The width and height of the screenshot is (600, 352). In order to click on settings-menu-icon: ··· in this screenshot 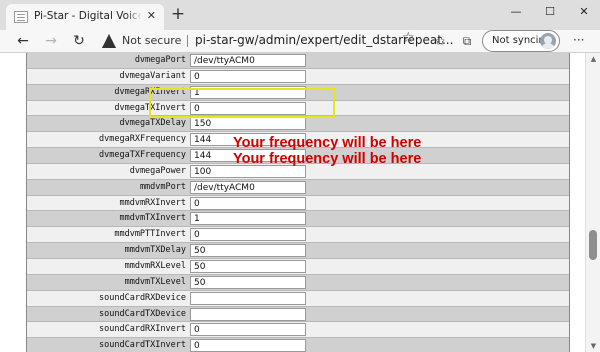, I will do `click(578, 40)`.